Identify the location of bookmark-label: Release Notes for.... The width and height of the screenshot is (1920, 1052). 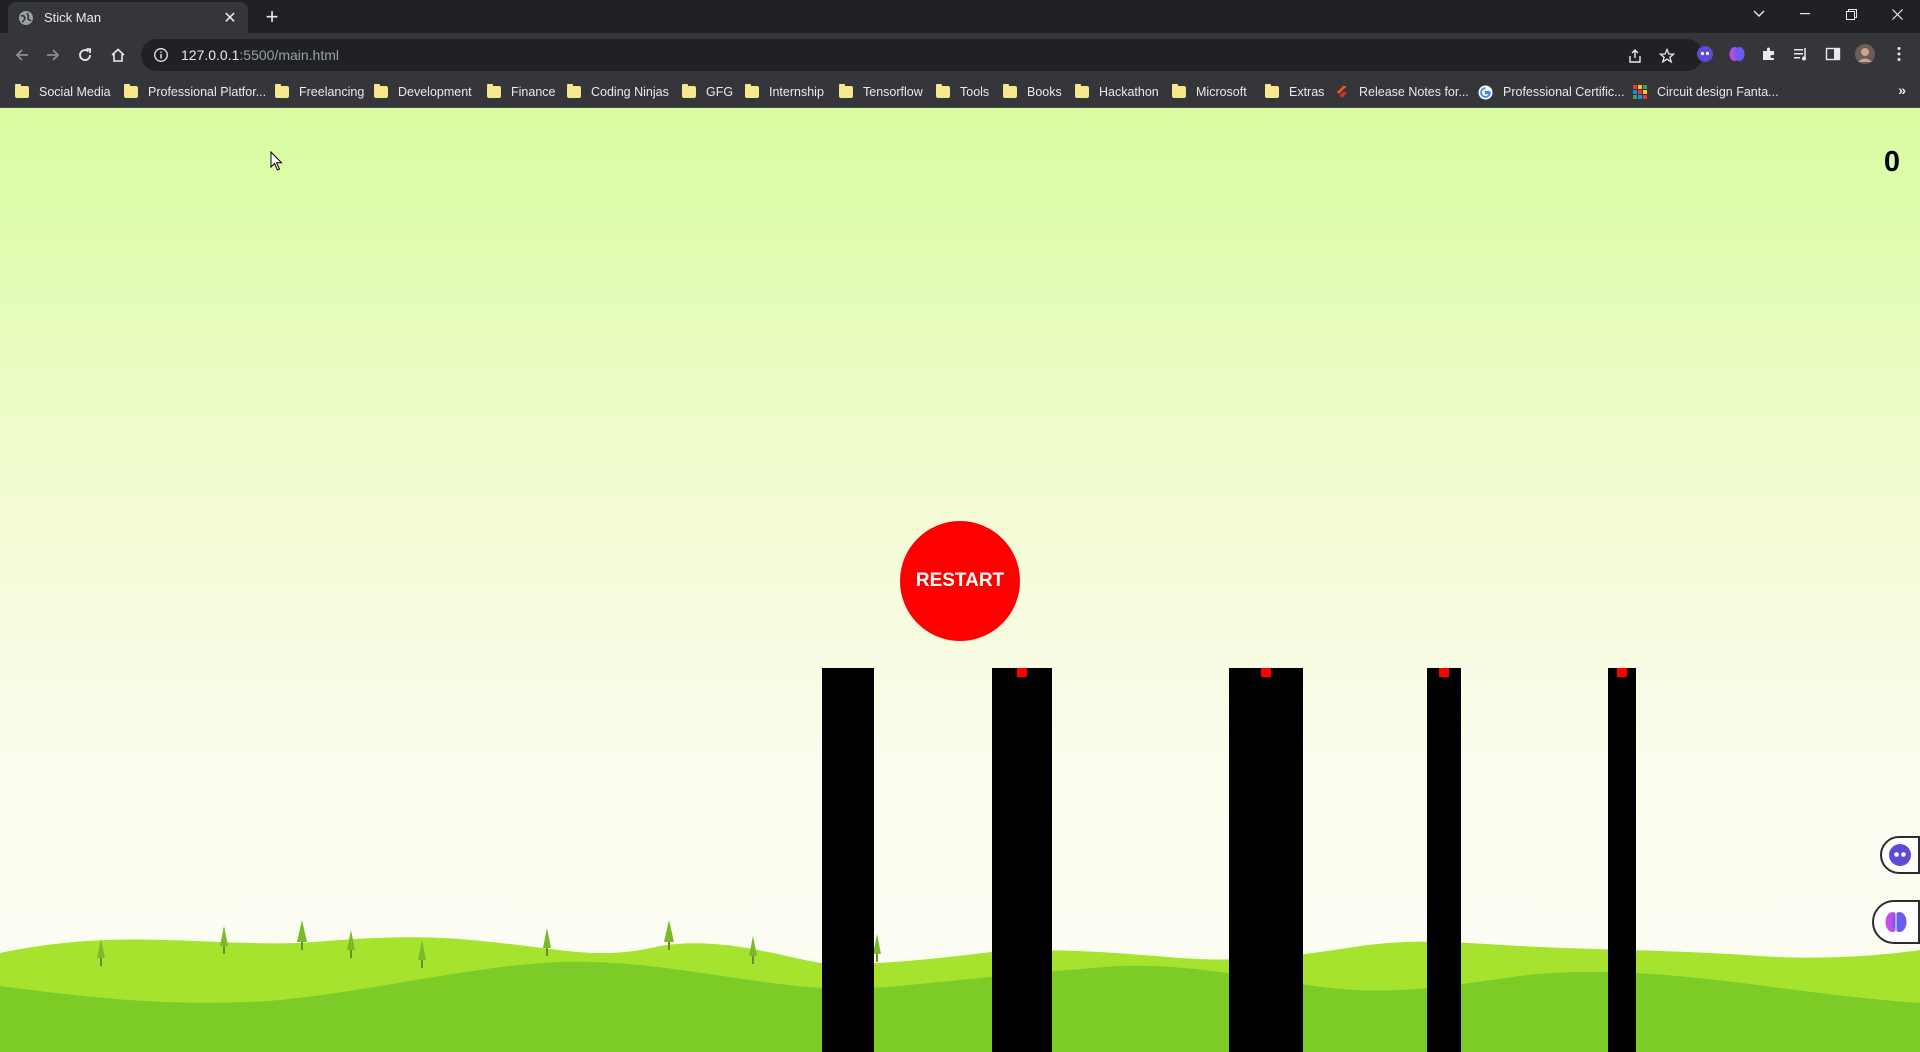
(1414, 92).